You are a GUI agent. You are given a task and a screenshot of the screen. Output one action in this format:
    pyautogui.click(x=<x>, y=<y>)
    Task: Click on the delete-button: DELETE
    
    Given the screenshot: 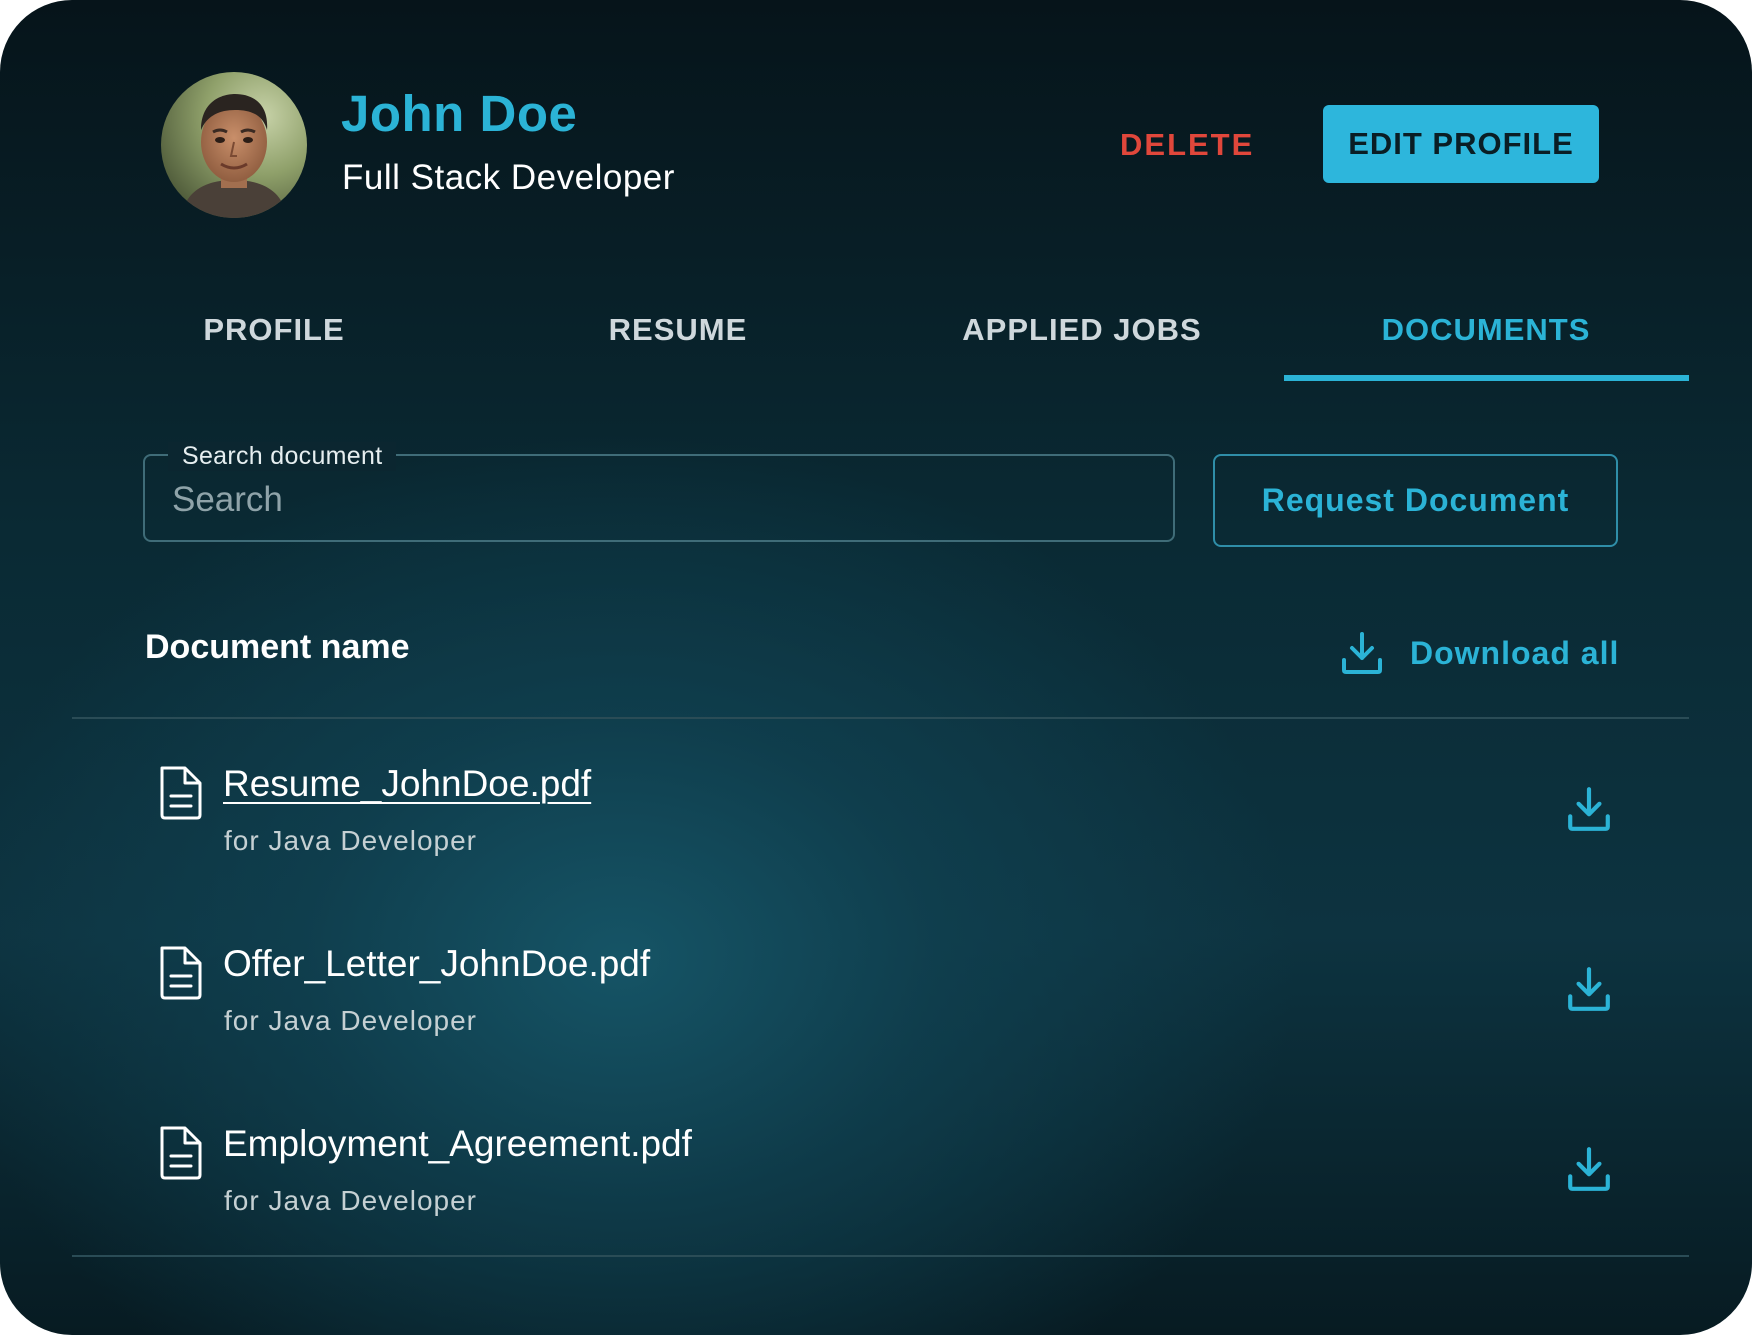 What is the action you would take?
    pyautogui.click(x=1187, y=145)
    